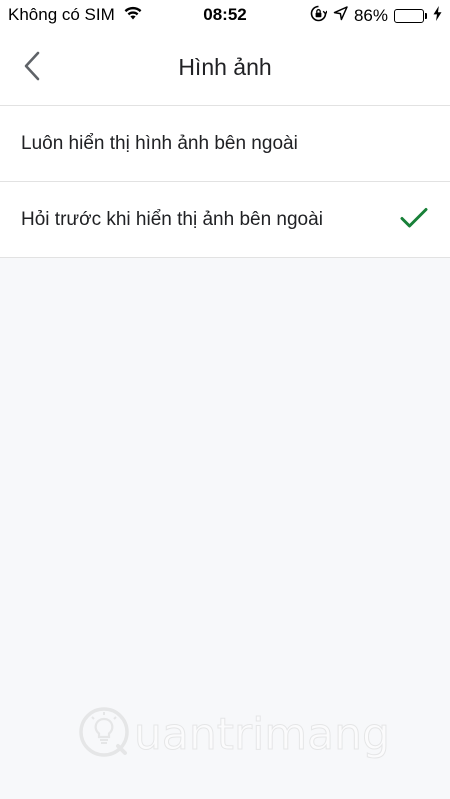 Image resolution: width=450 pixels, height=799 pixels. Describe the element at coordinates (225, 15) in the screenshot. I see `status-bar: Không có SIM 08:52 86%` at that location.